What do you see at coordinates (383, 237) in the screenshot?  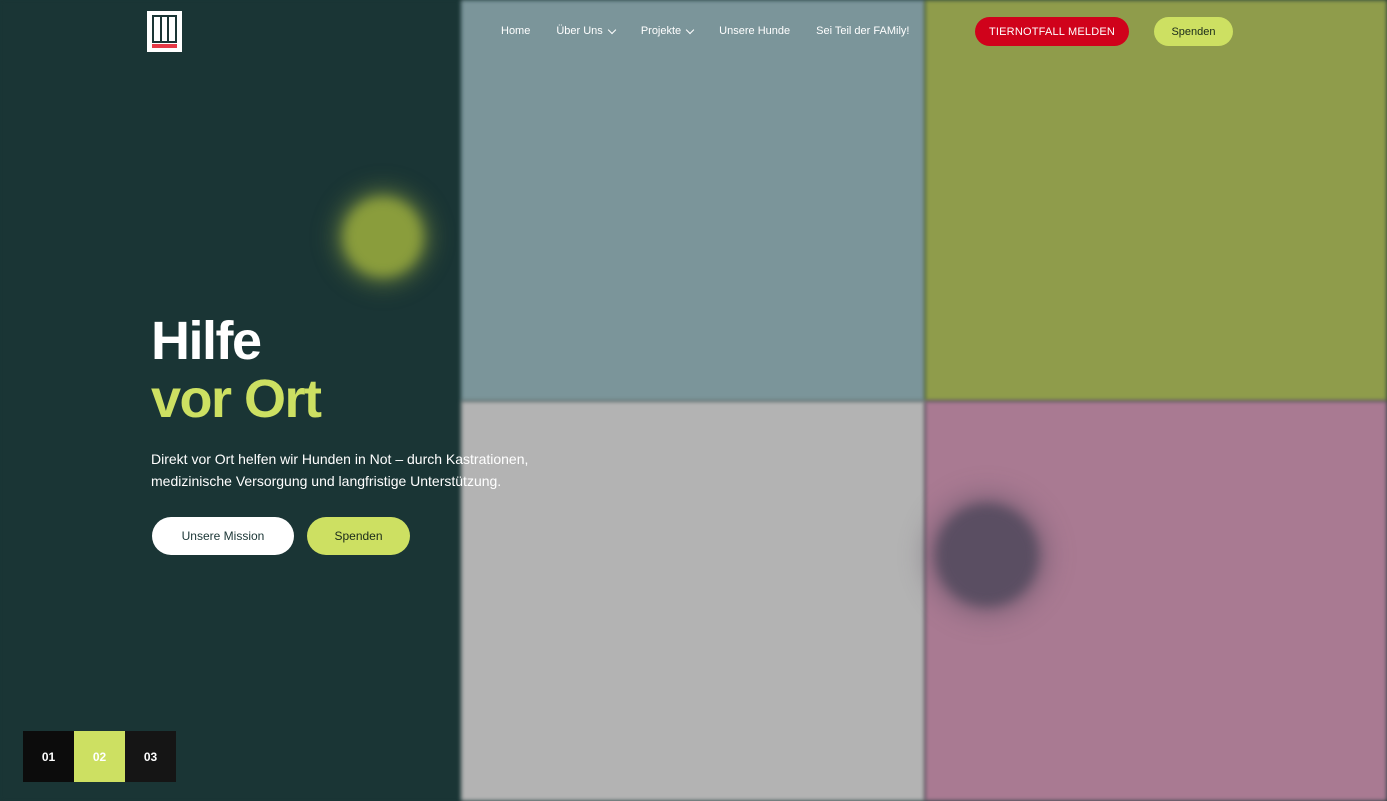 I see `decorative-green-blob` at bounding box center [383, 237].